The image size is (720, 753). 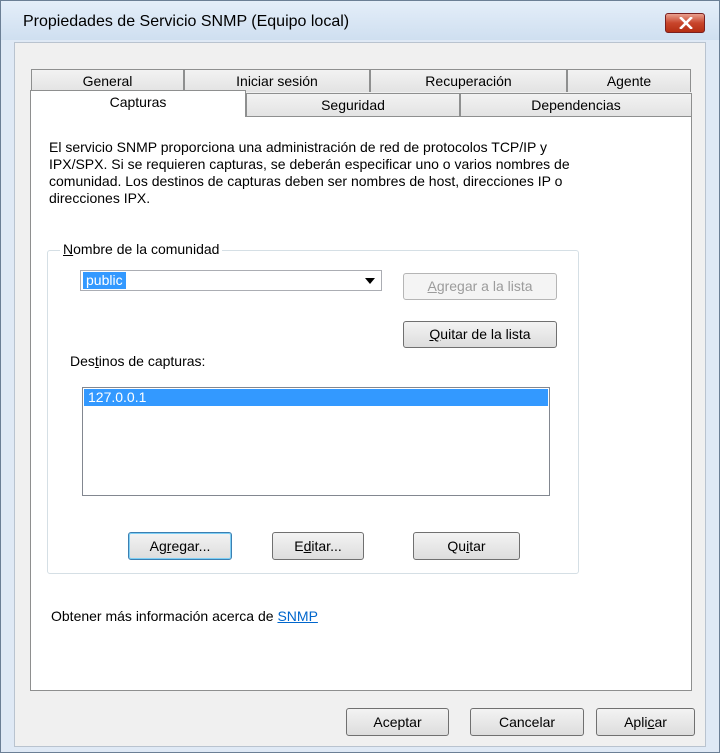 What do you see at coordinates (162, 616) in the screenshot?
I see `more-info-label: Obtener más información acerca de` at bounding box center [162, 616].